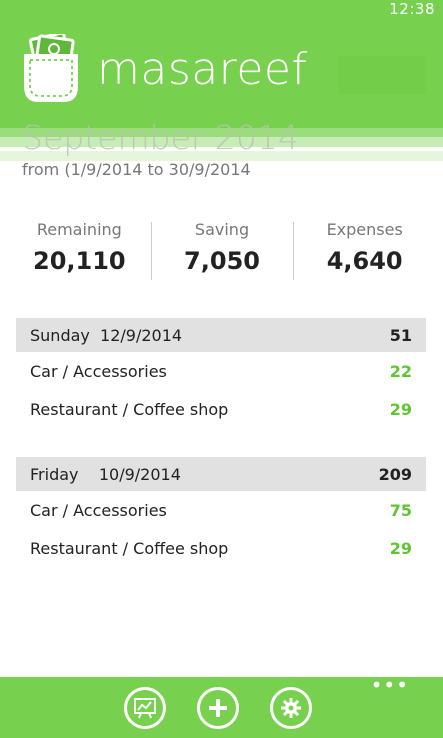 The height and width of the screenshot is (738, 443). Describe the element at coordinates (412, 9) in the screenshot. I see `status-bar-time: 12:38` at that location.